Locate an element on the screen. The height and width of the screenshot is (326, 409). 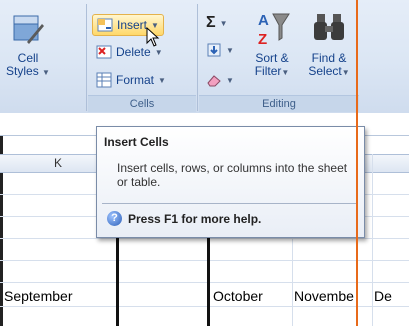
format-label: Format is located at coordinates (135, 80).